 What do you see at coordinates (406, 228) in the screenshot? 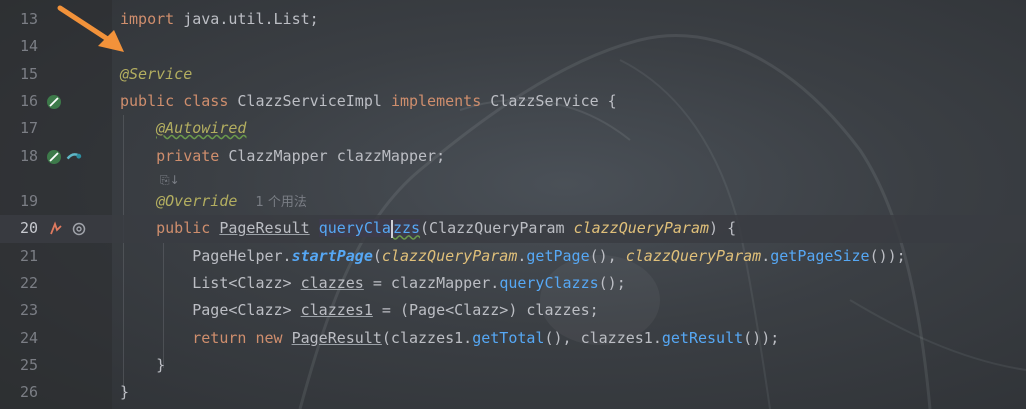
I see `method-name: zzs` at bounding box center [406, 228].